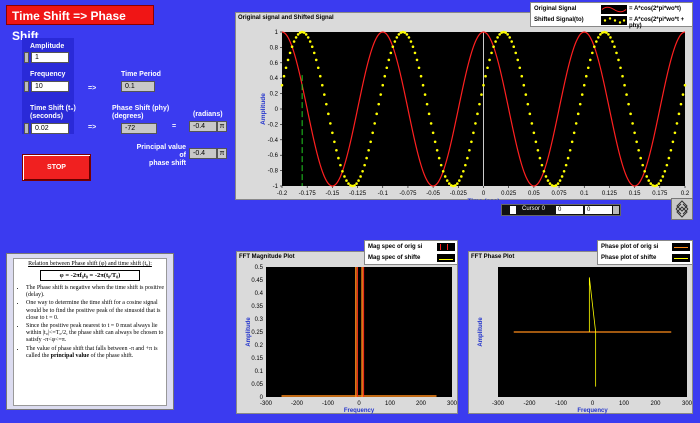 Image resolution: width=700 pixels, height=423 pixels. Describe the element at coordinates (50, 128) in the screenshot. I see `time-shift-input: 0.02` at that location.